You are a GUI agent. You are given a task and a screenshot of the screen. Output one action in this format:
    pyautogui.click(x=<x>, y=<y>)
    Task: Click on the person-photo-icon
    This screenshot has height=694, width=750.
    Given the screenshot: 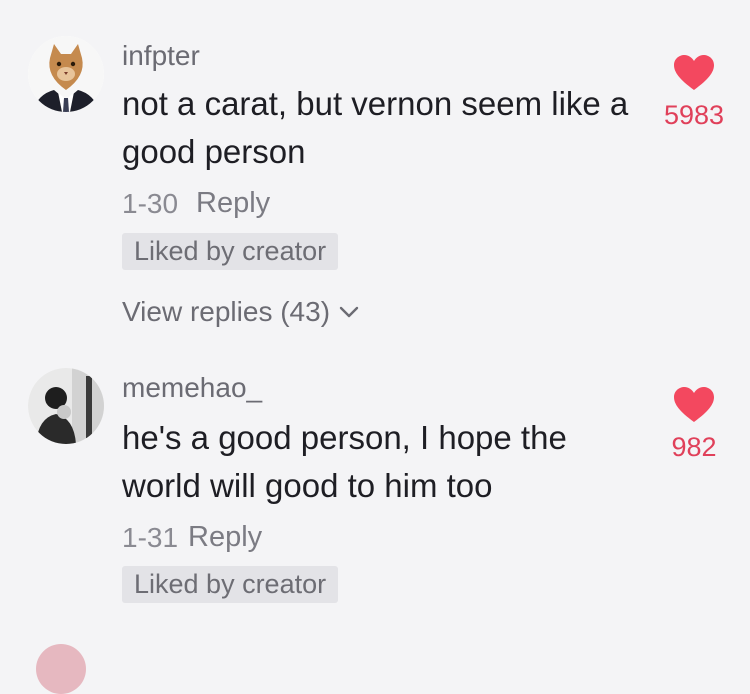 What is the action you would take?
    pyautogui.click(x=66, y=406)
    